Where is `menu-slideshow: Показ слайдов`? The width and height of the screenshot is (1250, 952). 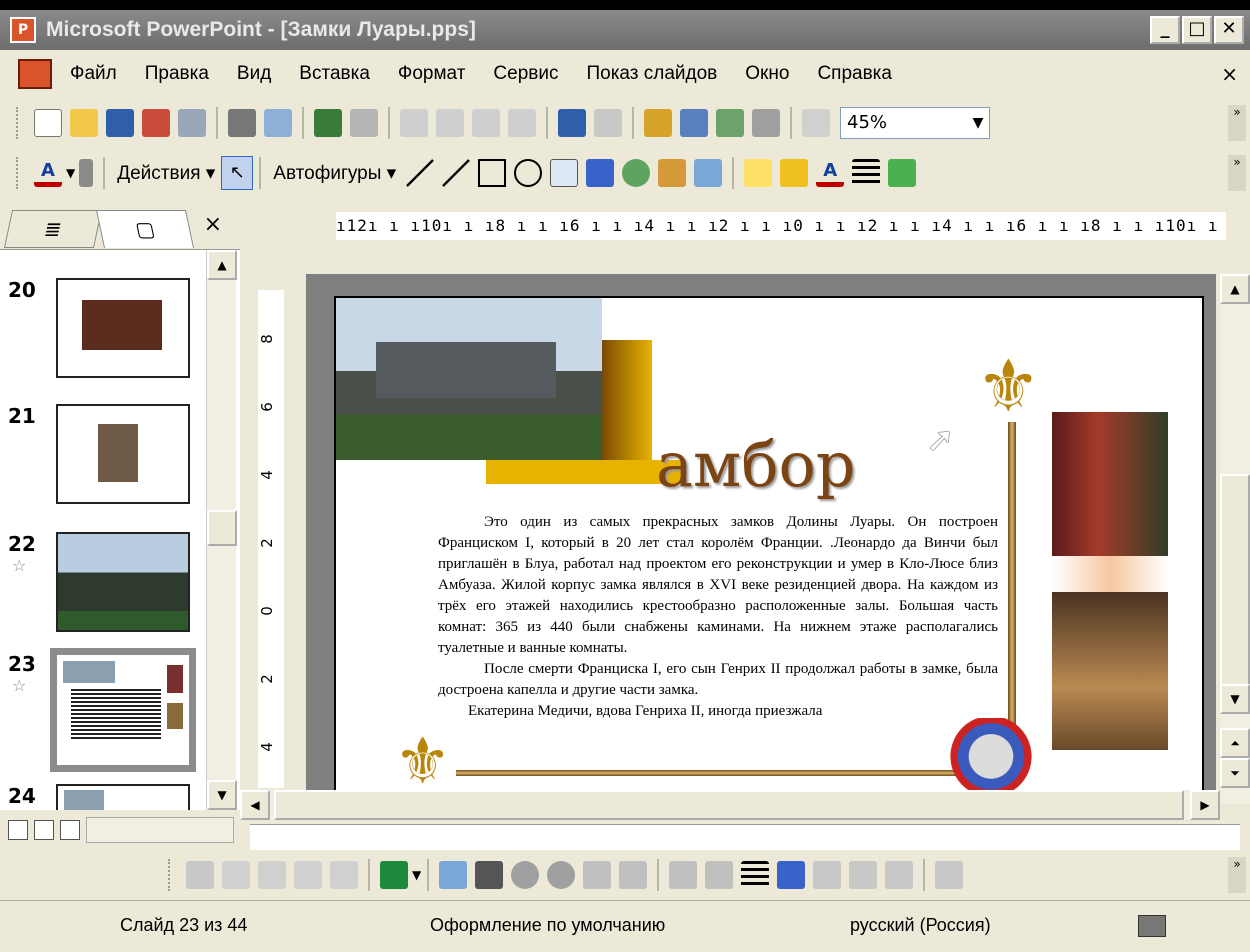 menu-slideshow: Показ слайдов is located at coordinates (651, 74).